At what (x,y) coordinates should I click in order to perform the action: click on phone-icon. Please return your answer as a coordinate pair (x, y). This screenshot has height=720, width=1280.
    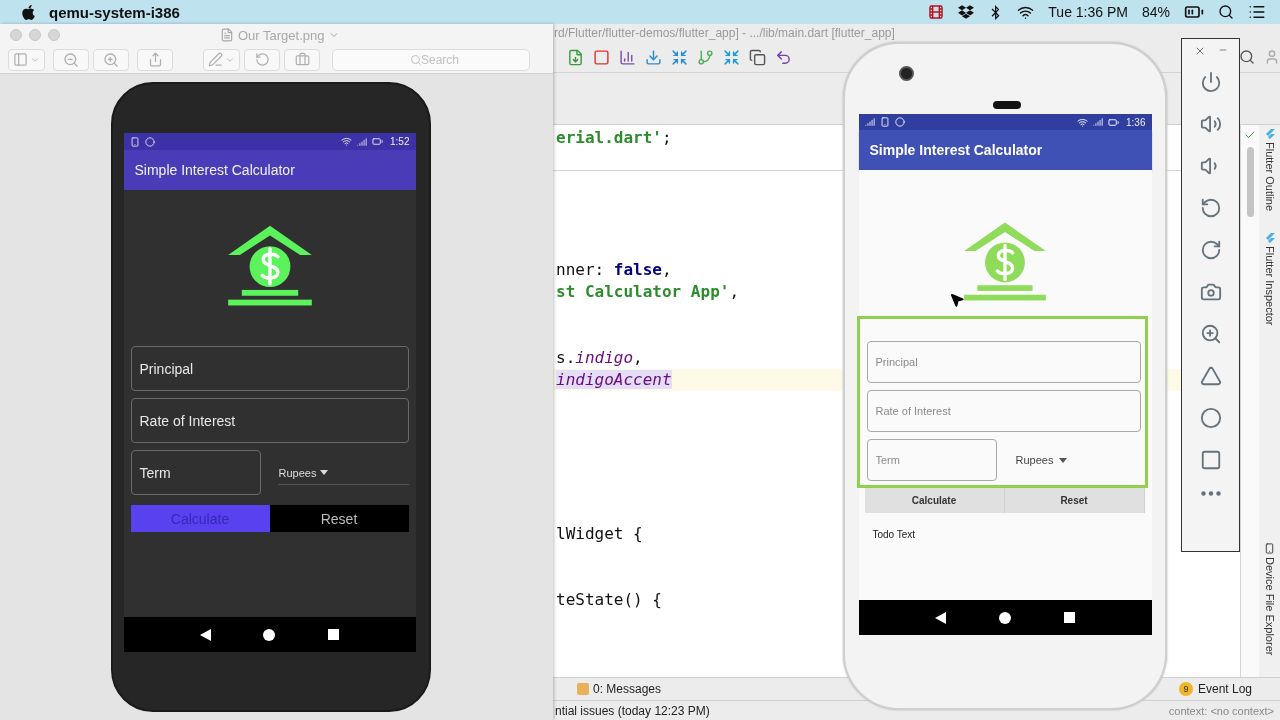
    Looking at the image, I should click on (1269, 549).